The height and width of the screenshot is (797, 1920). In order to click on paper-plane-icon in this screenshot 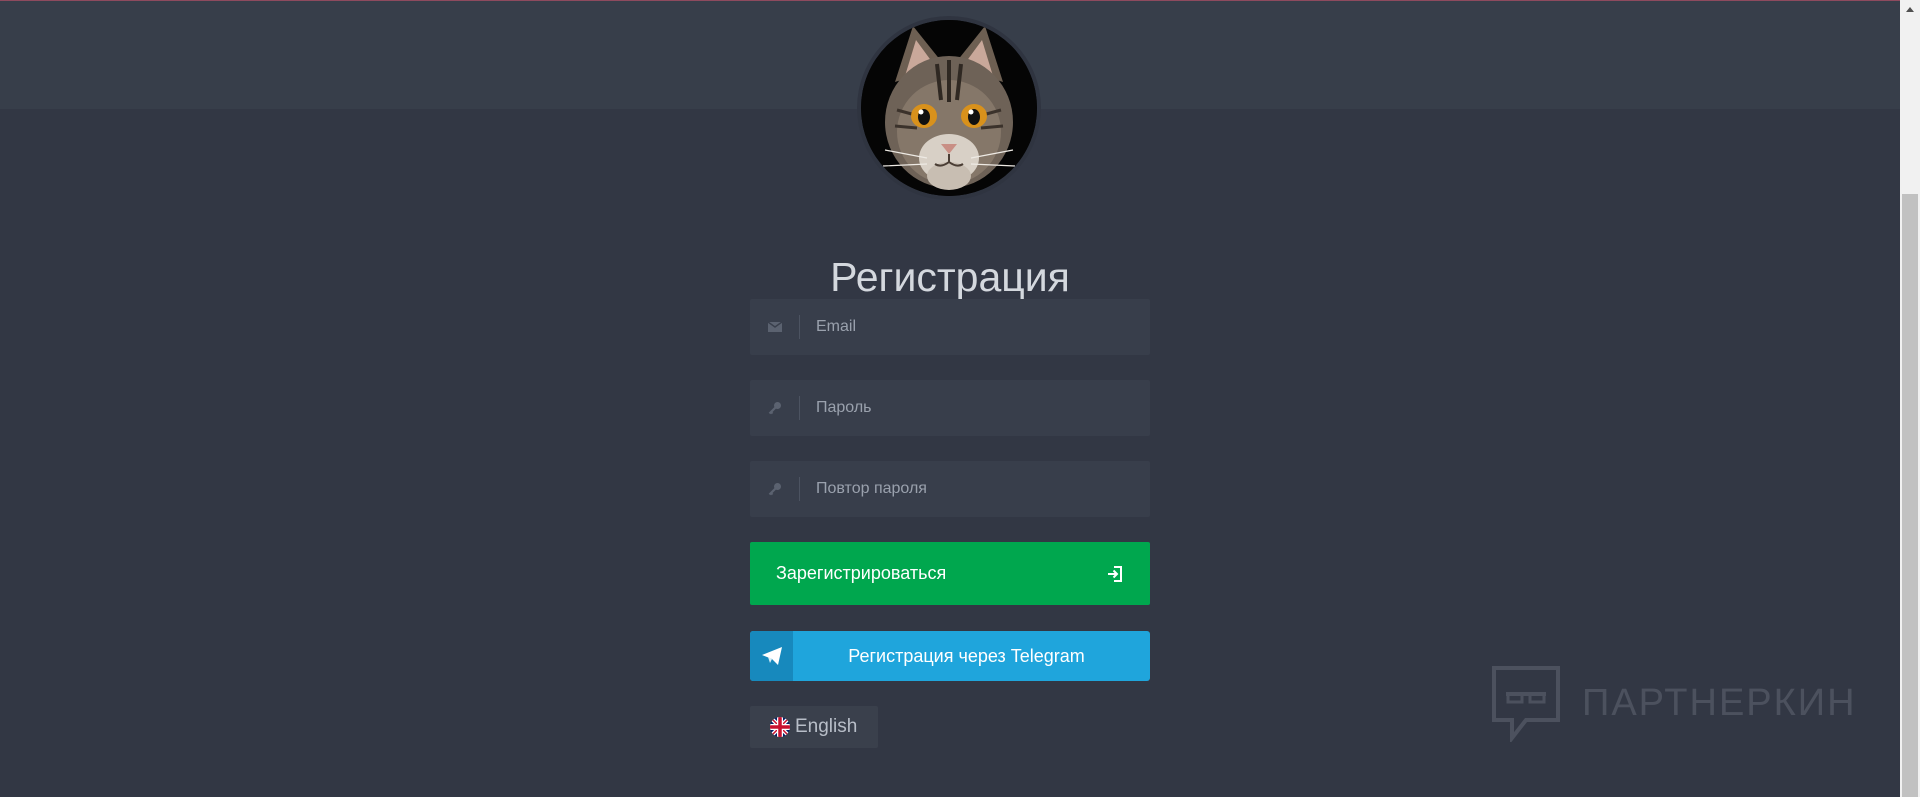, I will do `click(771, 656)`.